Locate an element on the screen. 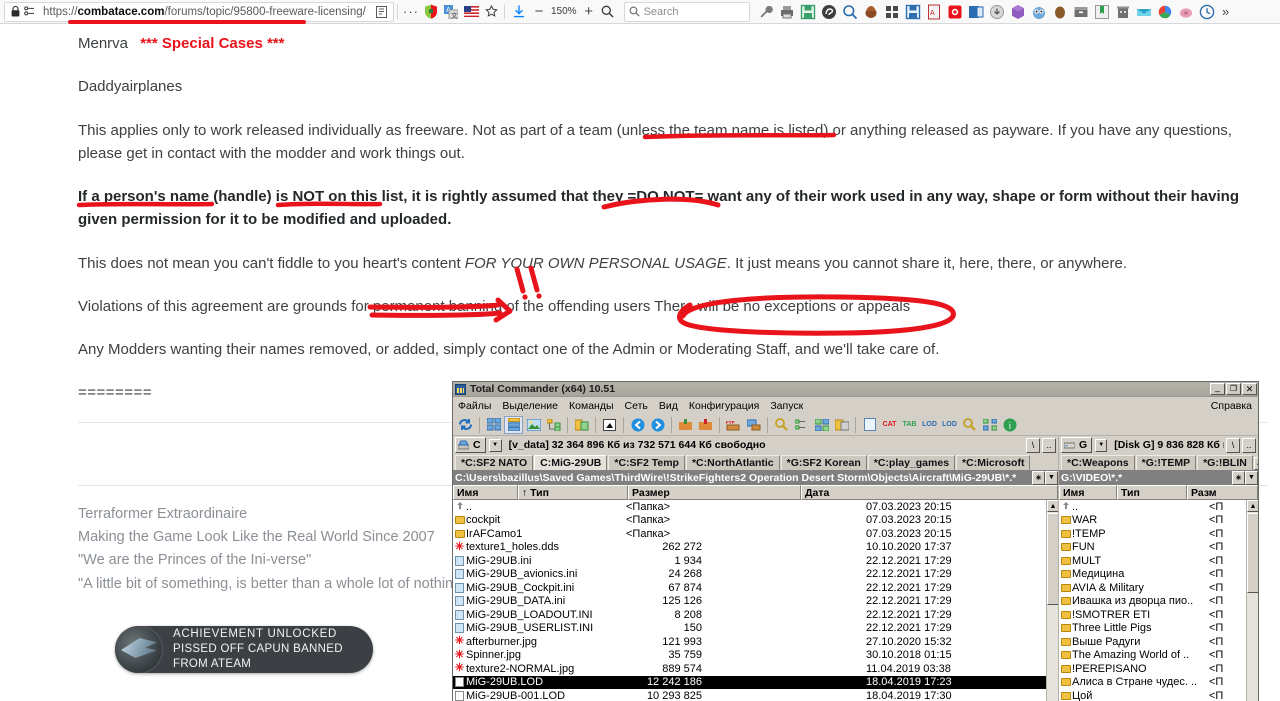 The width and height of the screenshot is (1280, 701). clock-extension-icon is located at coordinates (1207, 12).